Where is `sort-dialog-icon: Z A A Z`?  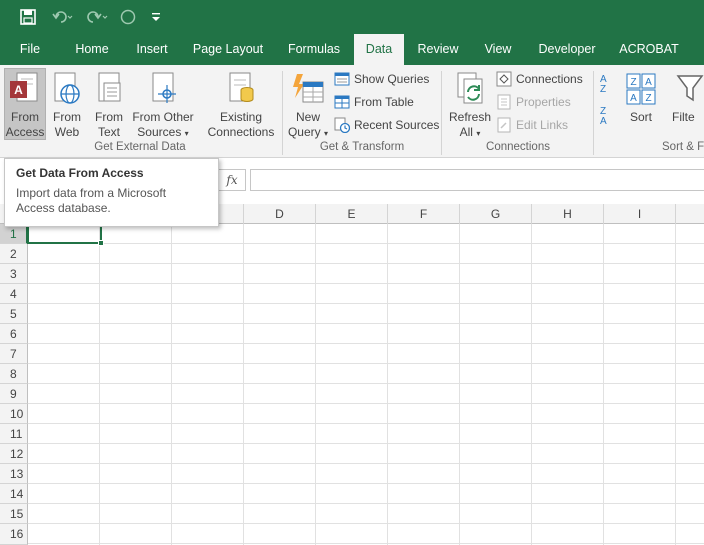 sort-dialog-icon: Z A A Z is located at coordinates (641, 89).